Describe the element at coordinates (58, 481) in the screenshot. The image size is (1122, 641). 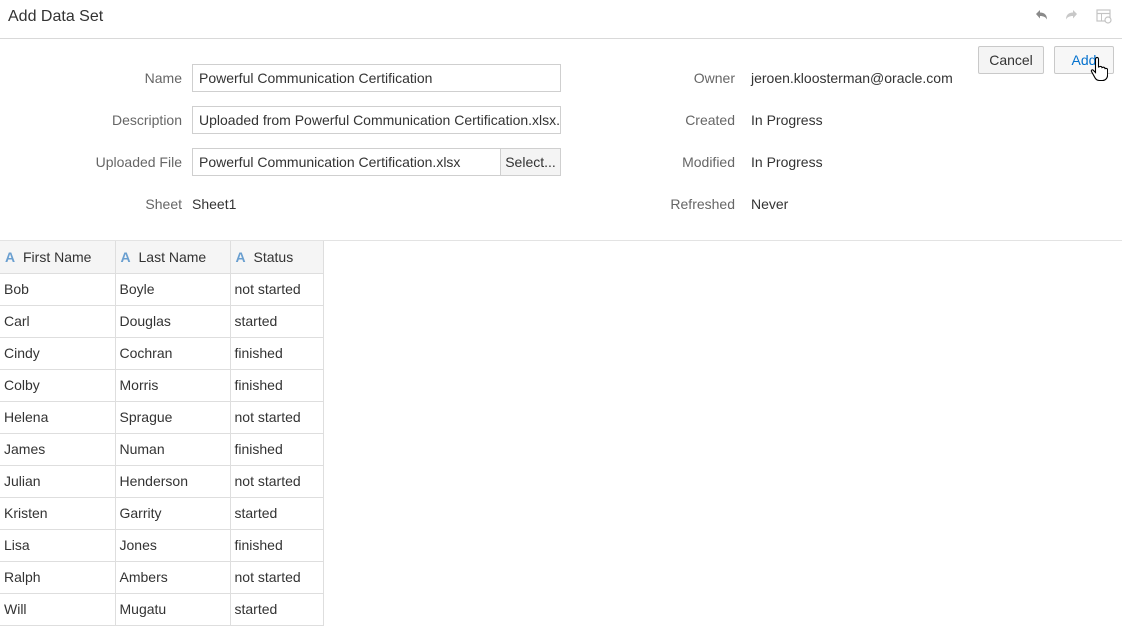
I see `table-cell: Julian` at that location.